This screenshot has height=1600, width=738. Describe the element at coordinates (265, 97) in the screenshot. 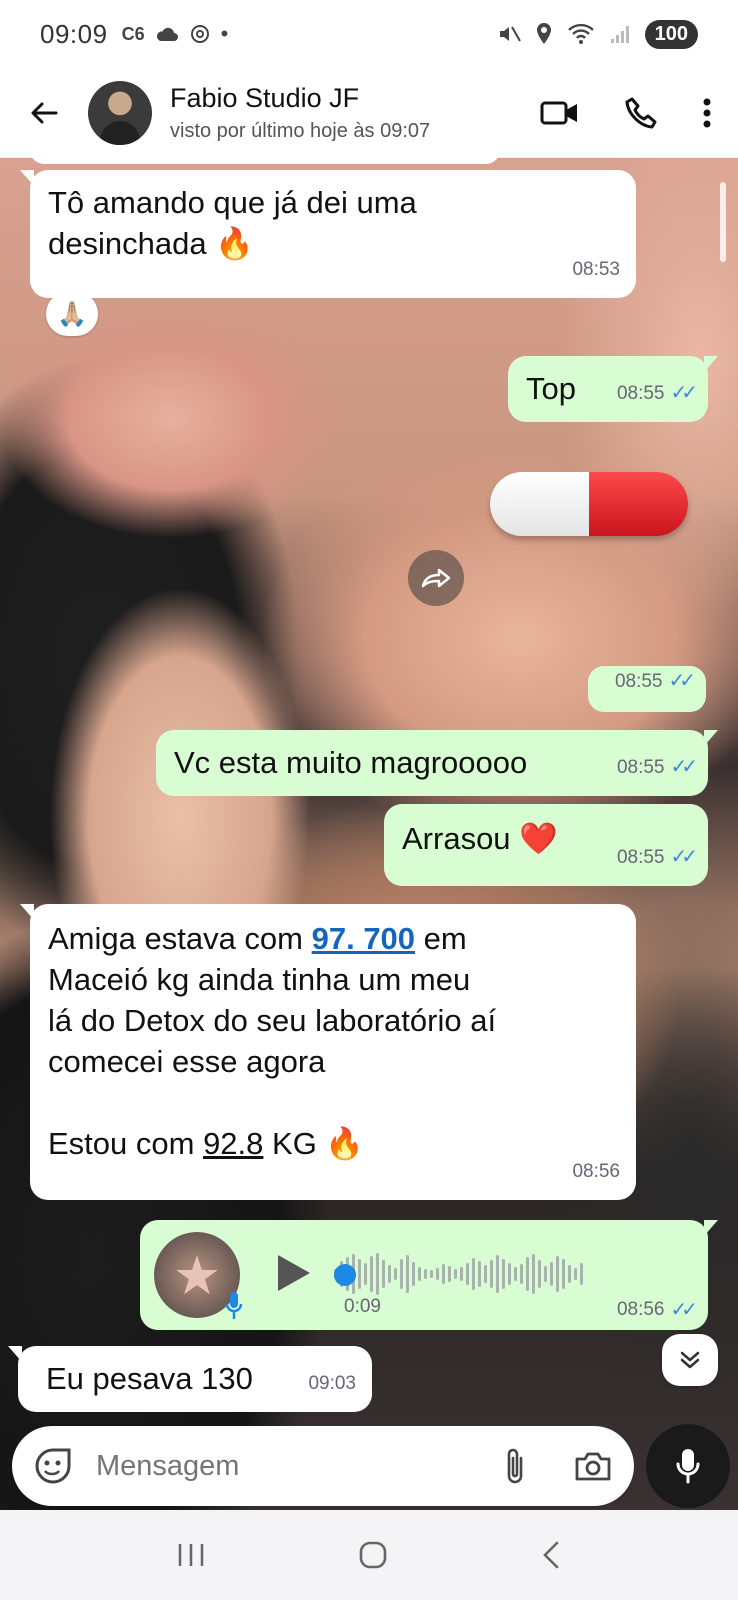

I see `contact-name: Fabio Studio JF` at that location.